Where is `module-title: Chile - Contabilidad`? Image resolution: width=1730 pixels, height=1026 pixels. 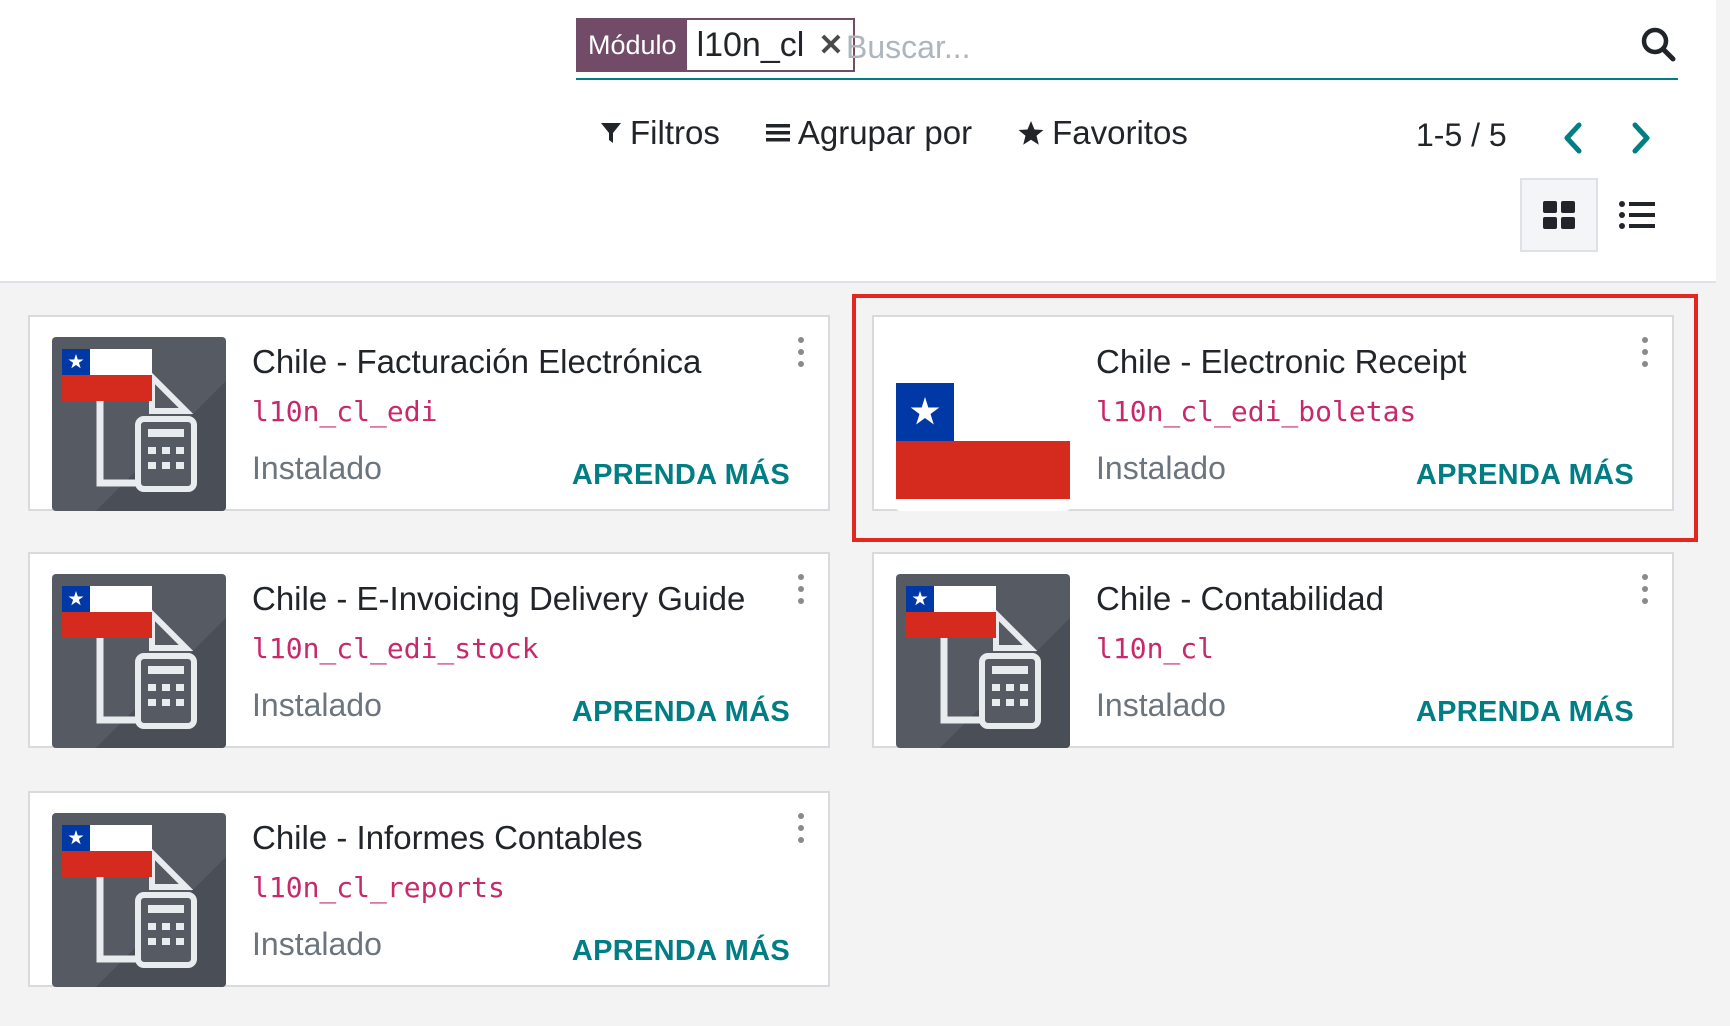 module-title: Chile - Contabilidad is located at coordinates (1240, 598).